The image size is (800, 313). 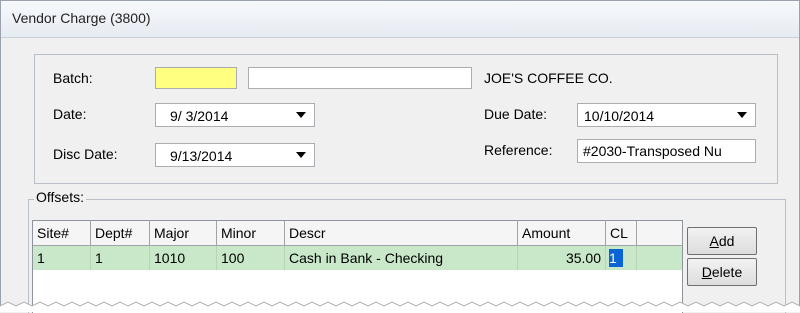 I want to click on cell-dept: 1, so click(x=120, y=258).